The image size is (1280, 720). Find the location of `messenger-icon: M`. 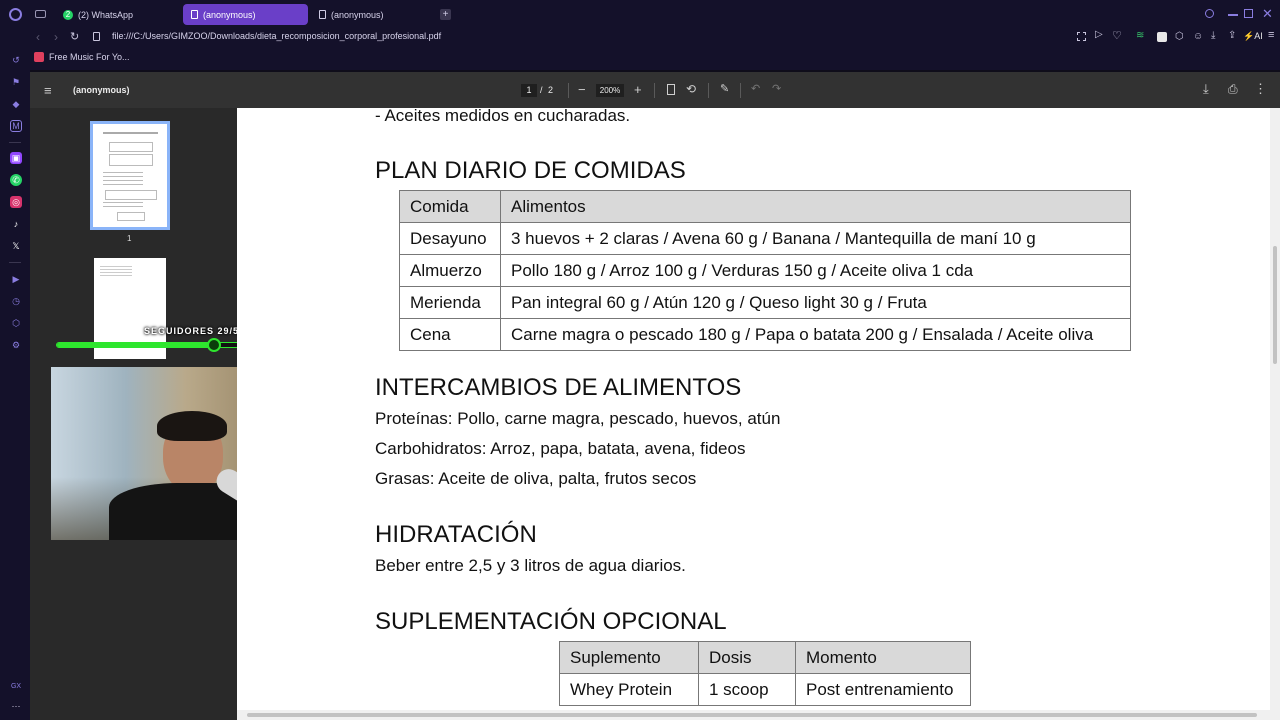

messenger-icon: M is located at coordinates (16, 126).